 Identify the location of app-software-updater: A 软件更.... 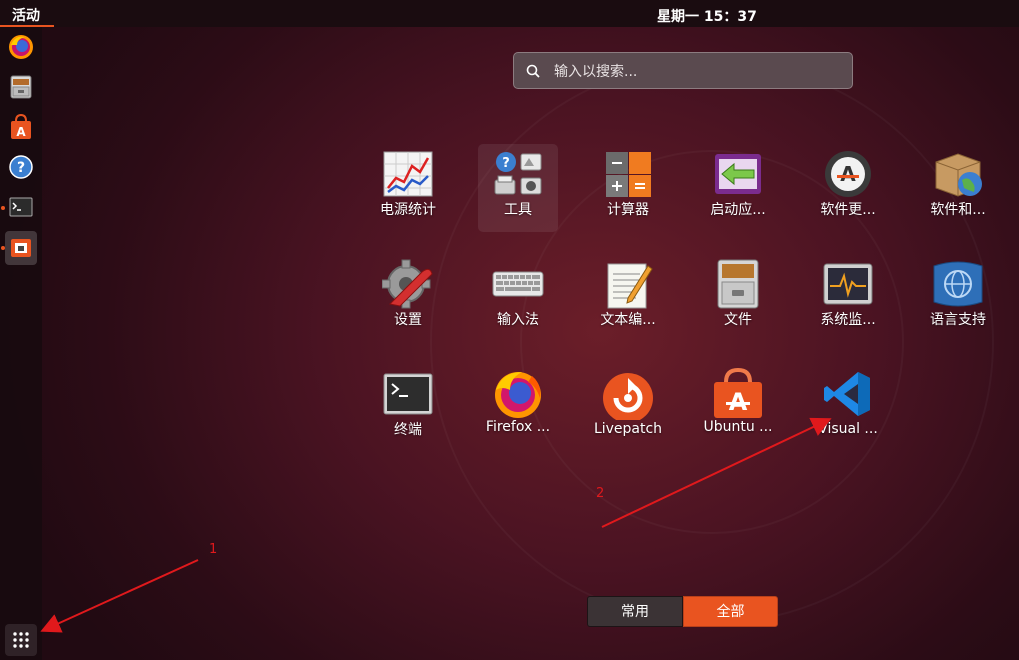
(848, 188).